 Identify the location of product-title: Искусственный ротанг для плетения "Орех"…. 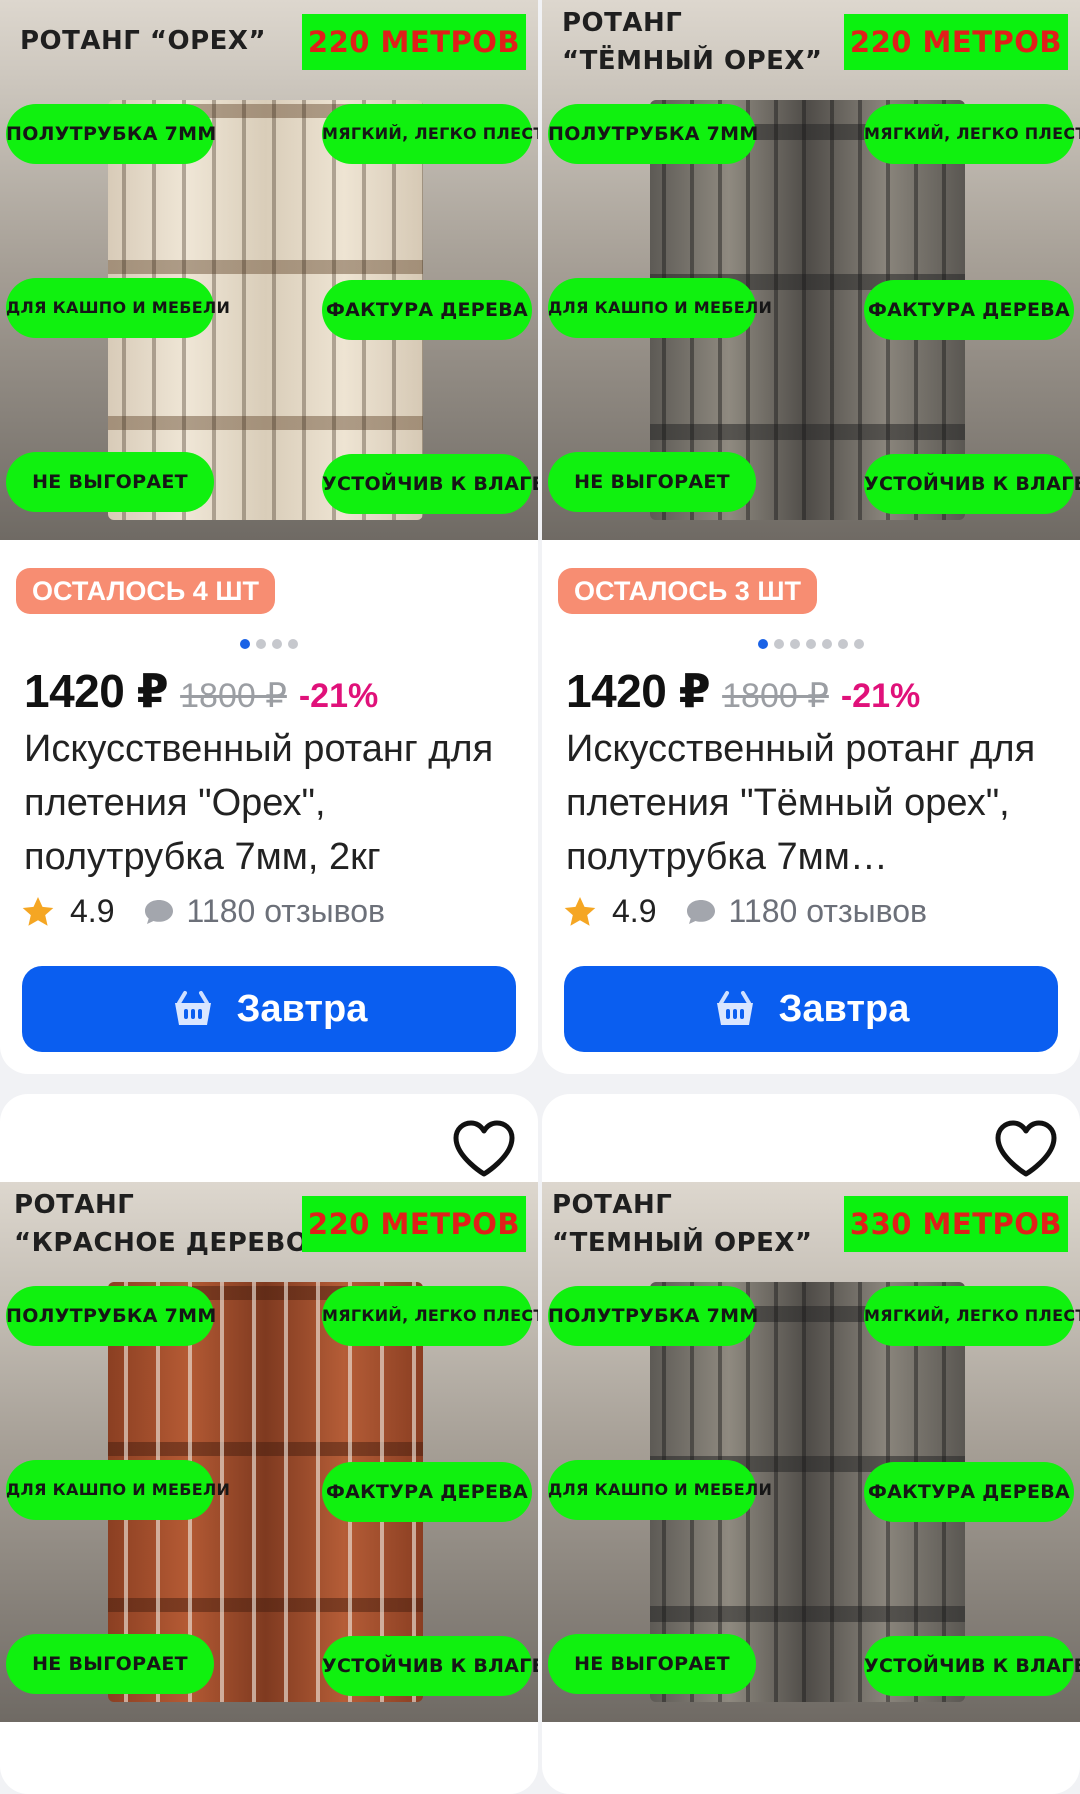
(264, 803).